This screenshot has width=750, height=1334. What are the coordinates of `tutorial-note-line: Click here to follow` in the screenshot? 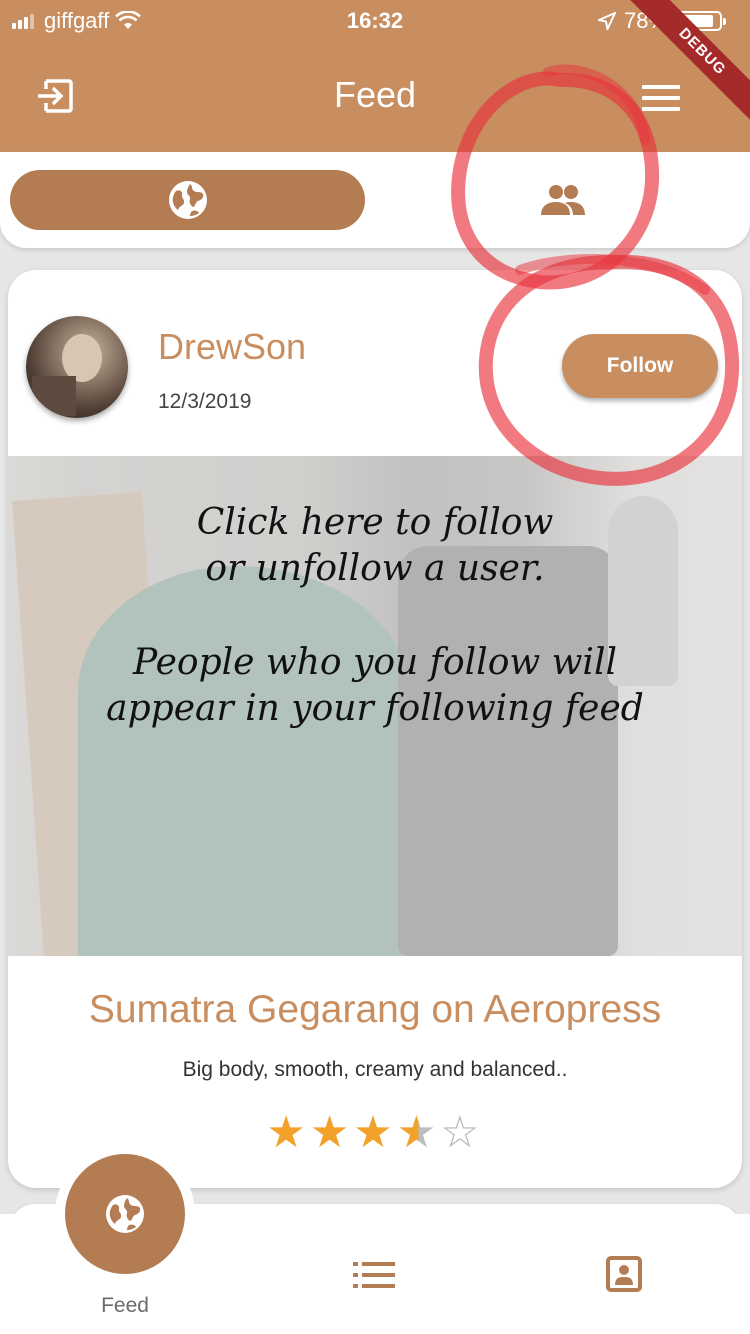 It's located at (375, 522).